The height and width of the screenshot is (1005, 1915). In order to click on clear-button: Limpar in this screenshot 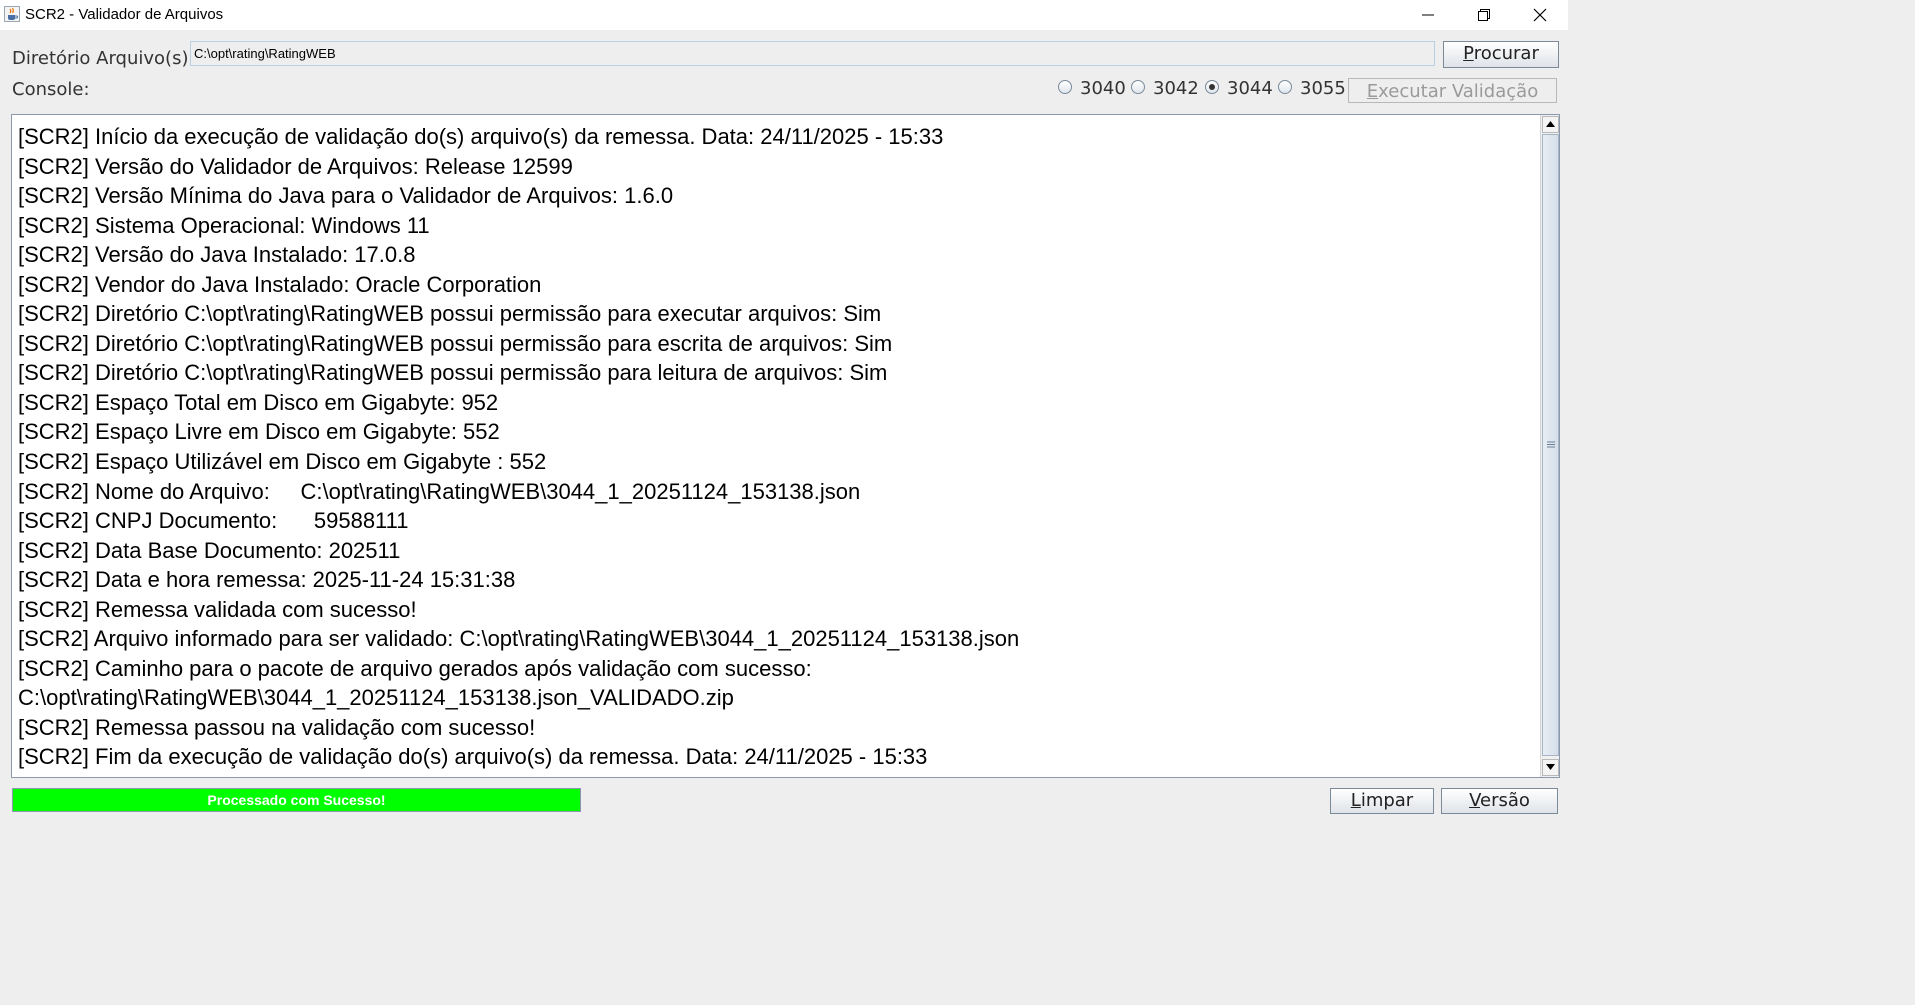, I will do `click(1382, 801)`.